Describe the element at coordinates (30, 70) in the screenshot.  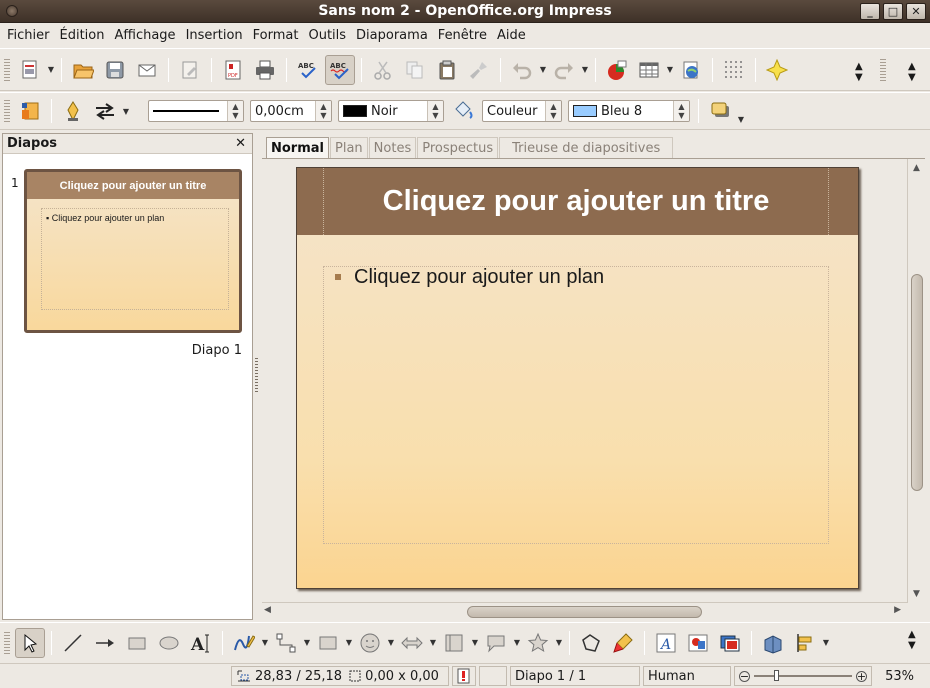
I see `new-document-button` at that location.